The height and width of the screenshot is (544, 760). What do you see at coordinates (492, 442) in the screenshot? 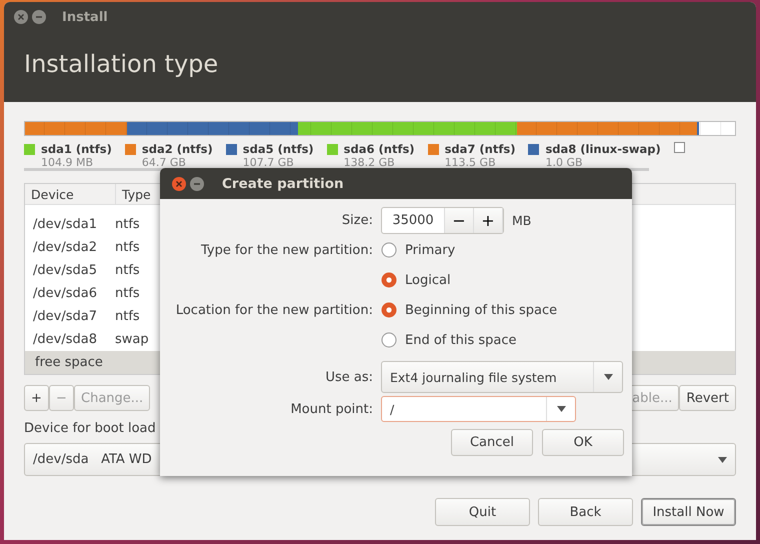
I see `dialog-button: Cancel` at bounding box center [492, 442].